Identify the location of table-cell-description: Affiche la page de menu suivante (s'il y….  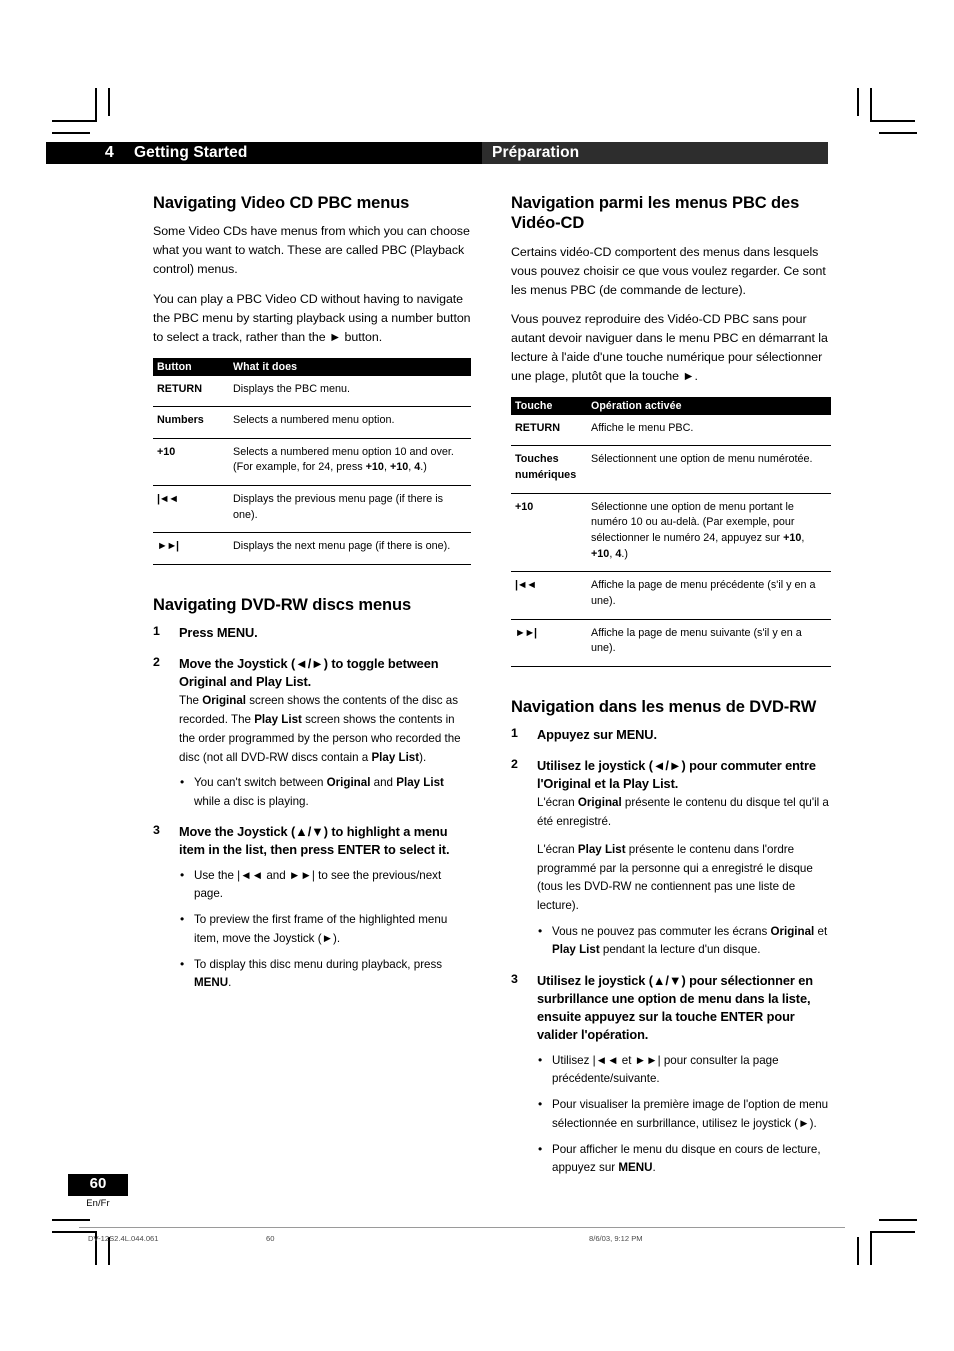
(709, 643).